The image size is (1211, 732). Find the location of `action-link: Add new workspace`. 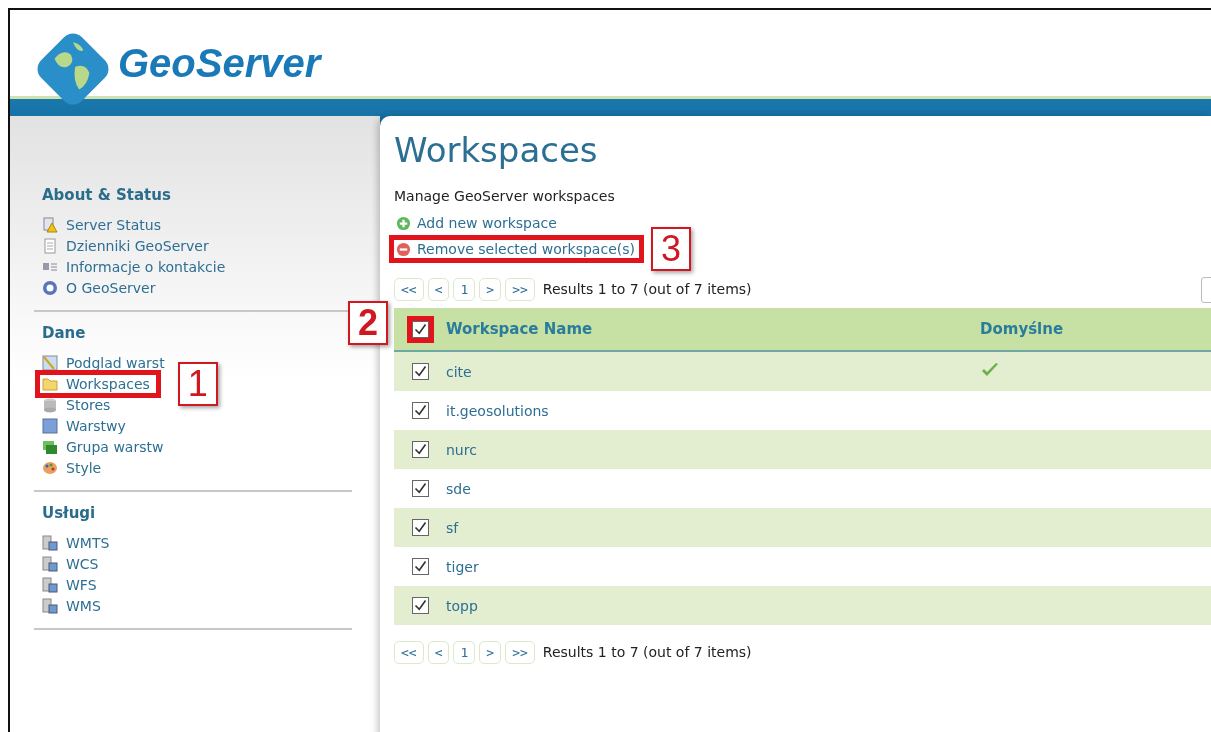

action-link: Add new workspace is located at coordinates (477, 223).